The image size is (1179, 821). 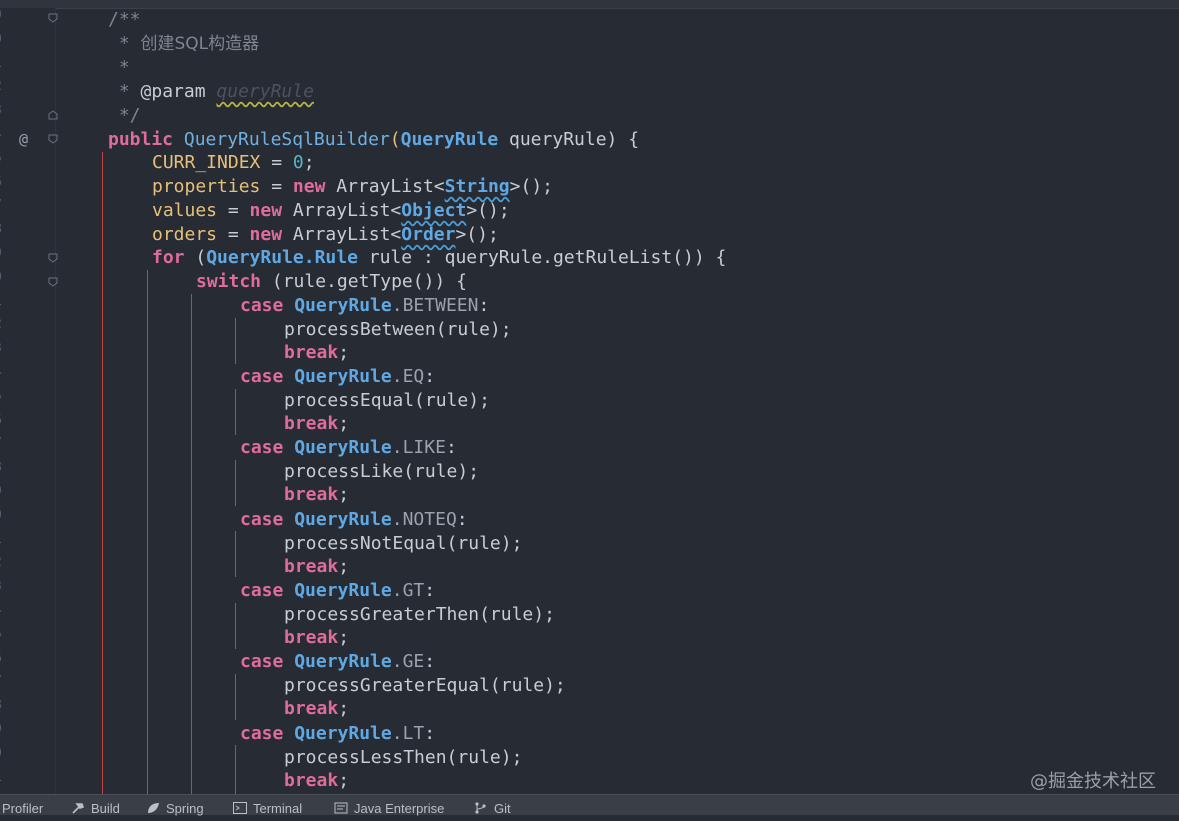 I want to click on fold-for-icon, so click(x=52, y=257).